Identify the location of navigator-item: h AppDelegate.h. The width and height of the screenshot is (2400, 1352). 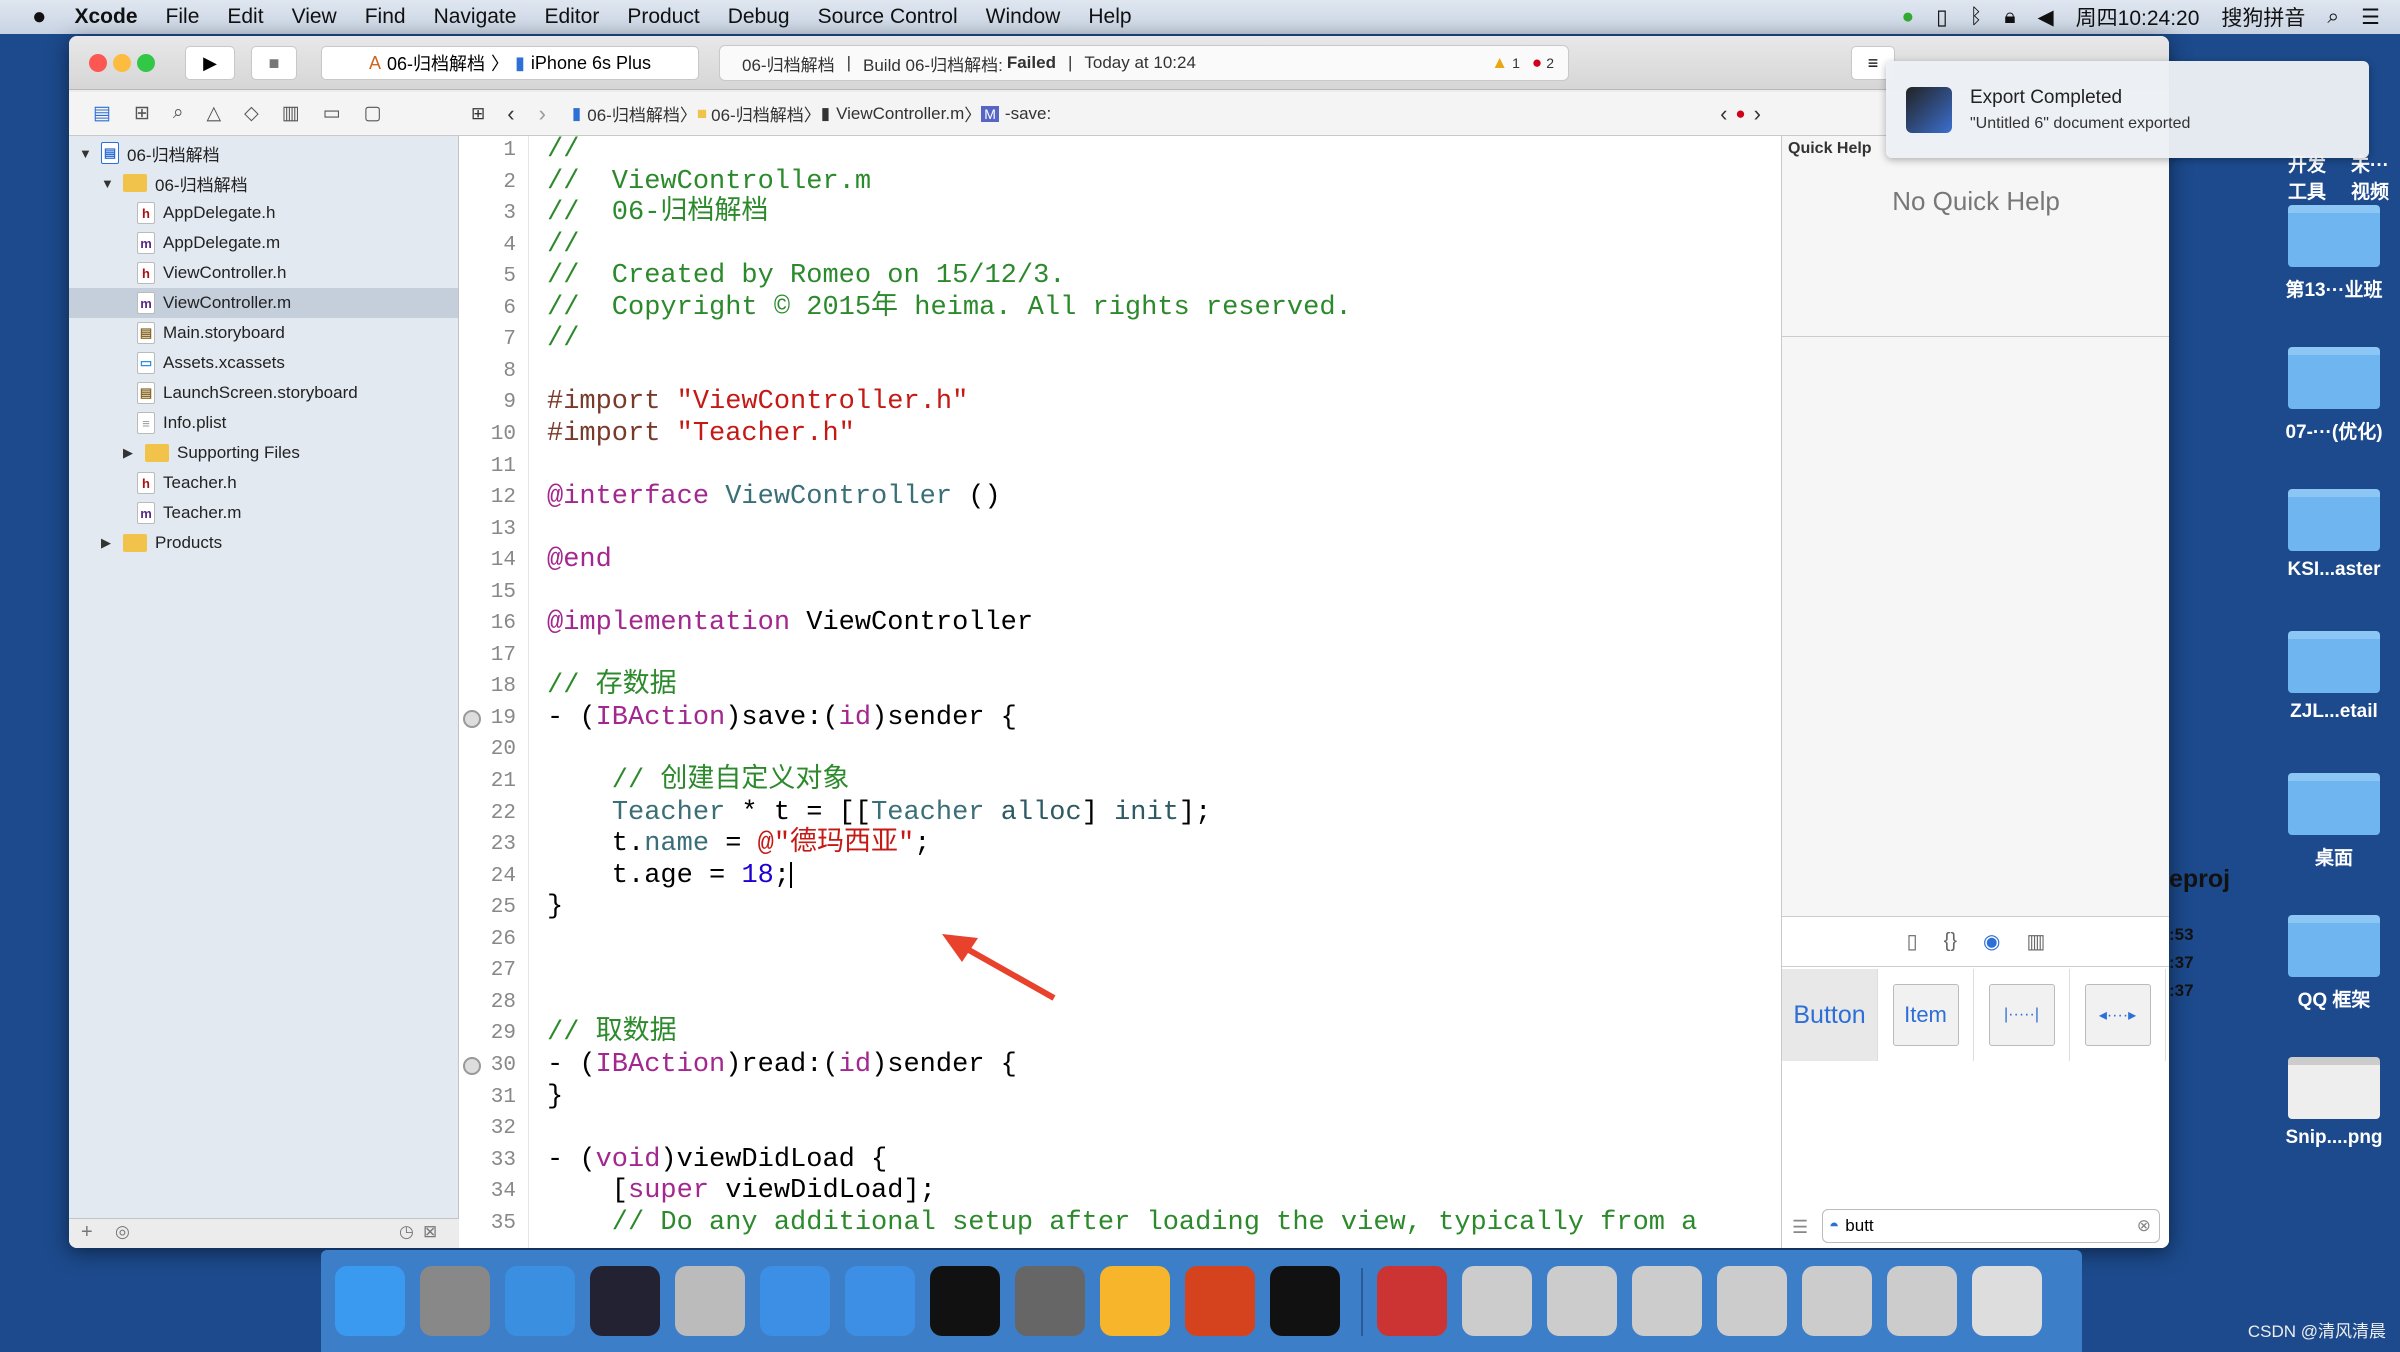
(263, 213).